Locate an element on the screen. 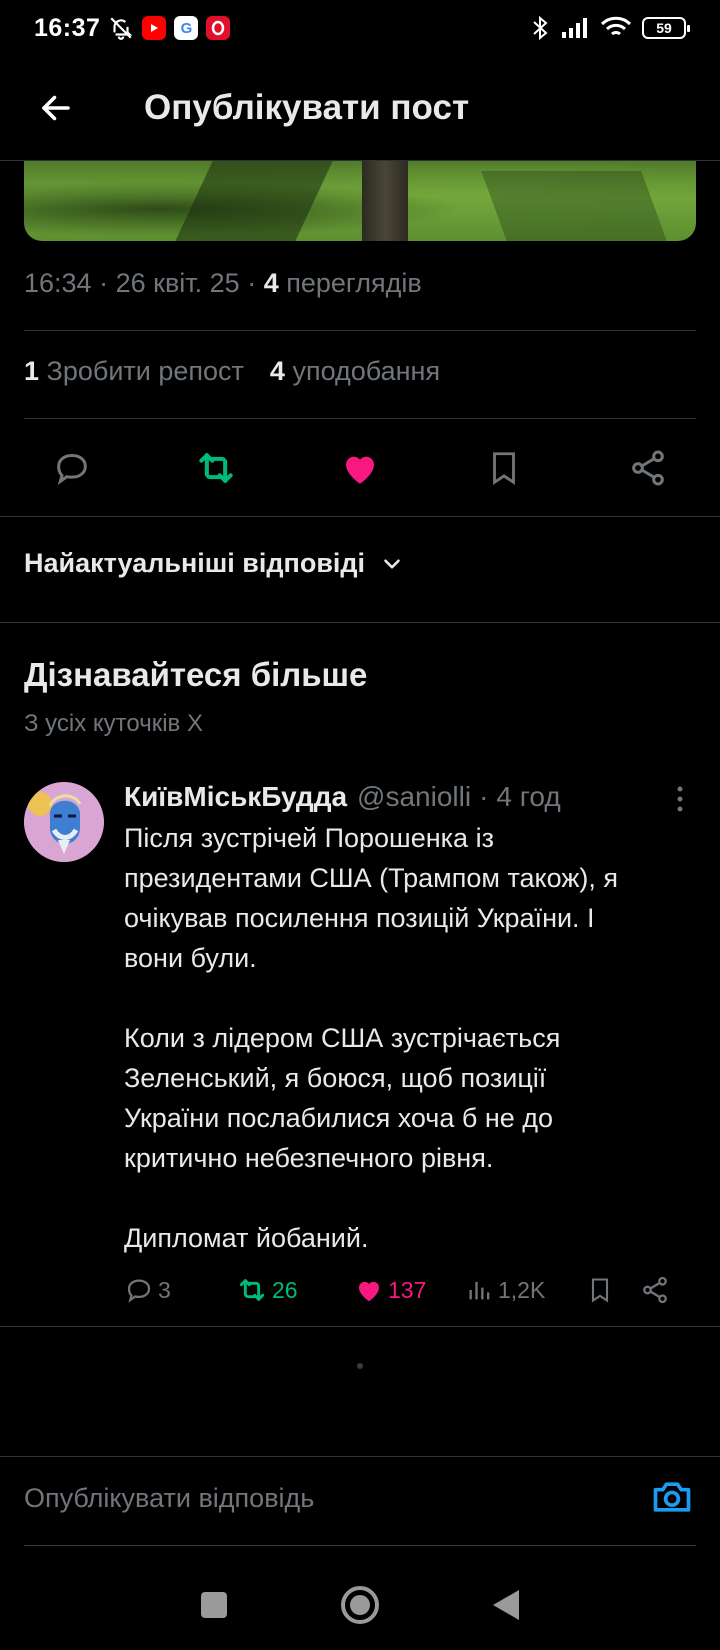 Image resolution: width=720 pixels, height=1650 pixels. section-title: Дізнавайтеся більше is located at coordinates (196, 674).